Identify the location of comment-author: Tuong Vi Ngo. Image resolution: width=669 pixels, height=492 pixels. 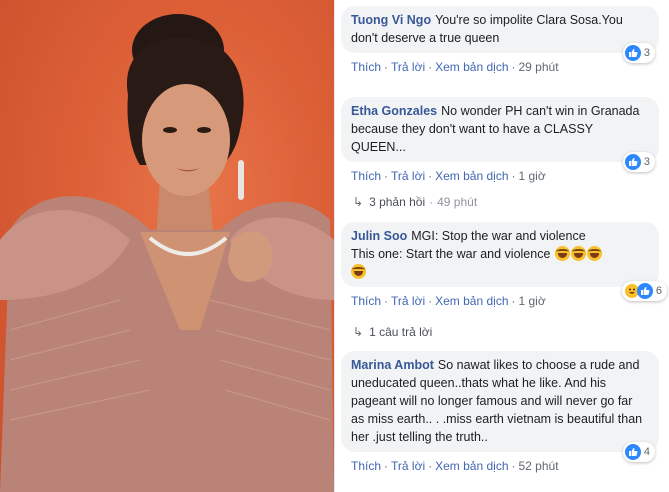
(391, 20).